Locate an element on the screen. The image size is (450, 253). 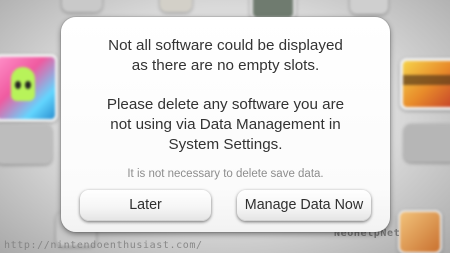
game-tile-artwork is located at coordinates (426, 80).